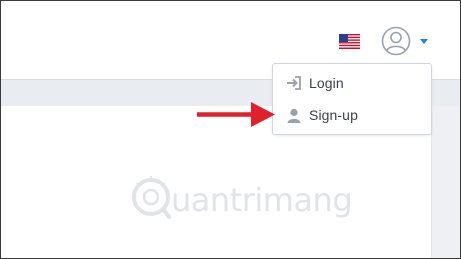 This screenshot has width=461, height=259. Describe the element at coordinates (294, 115) in the screenshot. I see `user-icon` at that location.